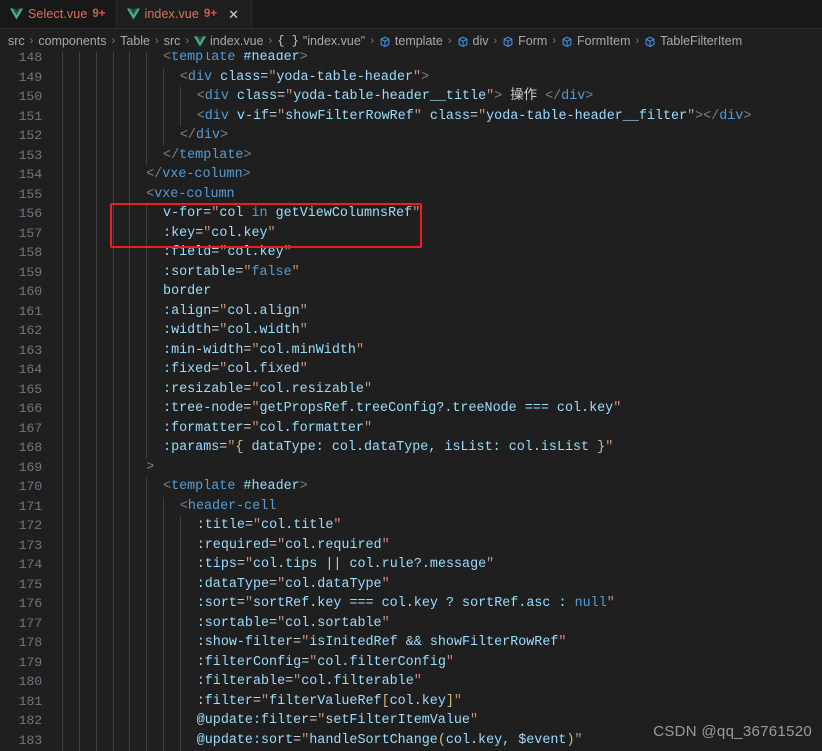 The height and width of the screenshot is (751, 822). I want to click on code-line: :filterable="col.filterable", so click(309, 682).